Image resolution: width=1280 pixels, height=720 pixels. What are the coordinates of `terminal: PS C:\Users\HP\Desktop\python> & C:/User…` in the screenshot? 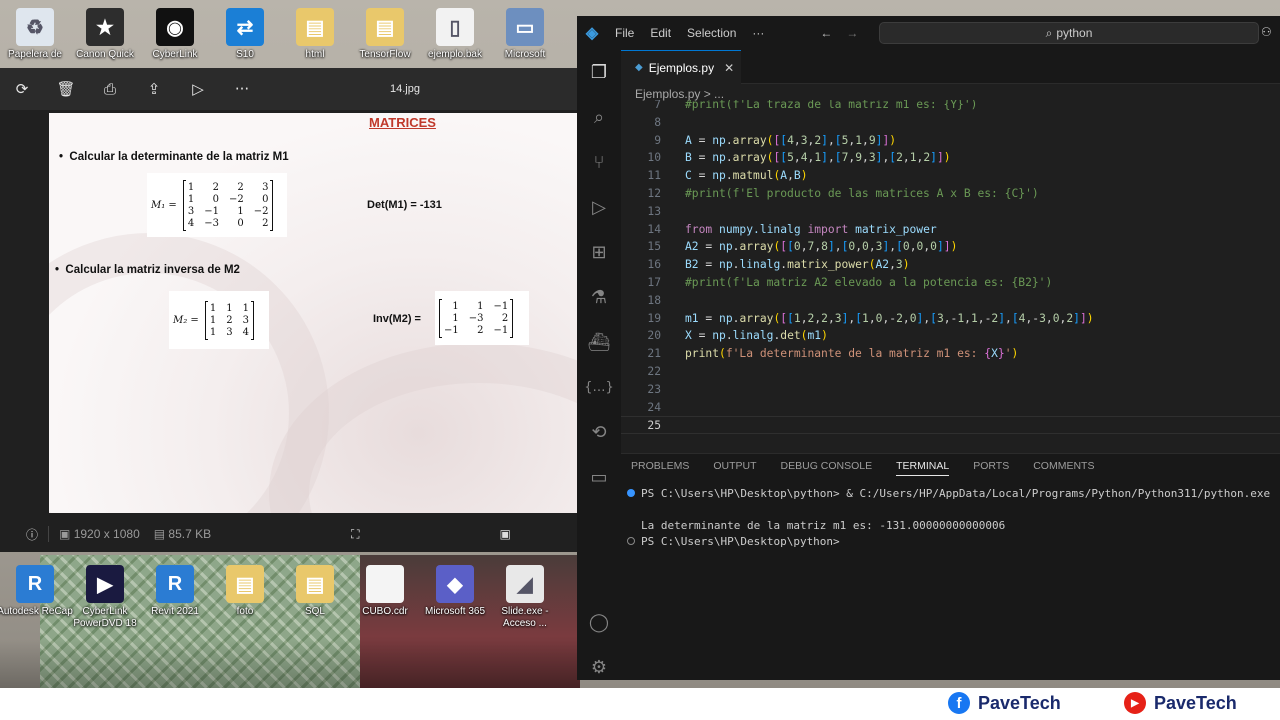 It's located at (952, 518).